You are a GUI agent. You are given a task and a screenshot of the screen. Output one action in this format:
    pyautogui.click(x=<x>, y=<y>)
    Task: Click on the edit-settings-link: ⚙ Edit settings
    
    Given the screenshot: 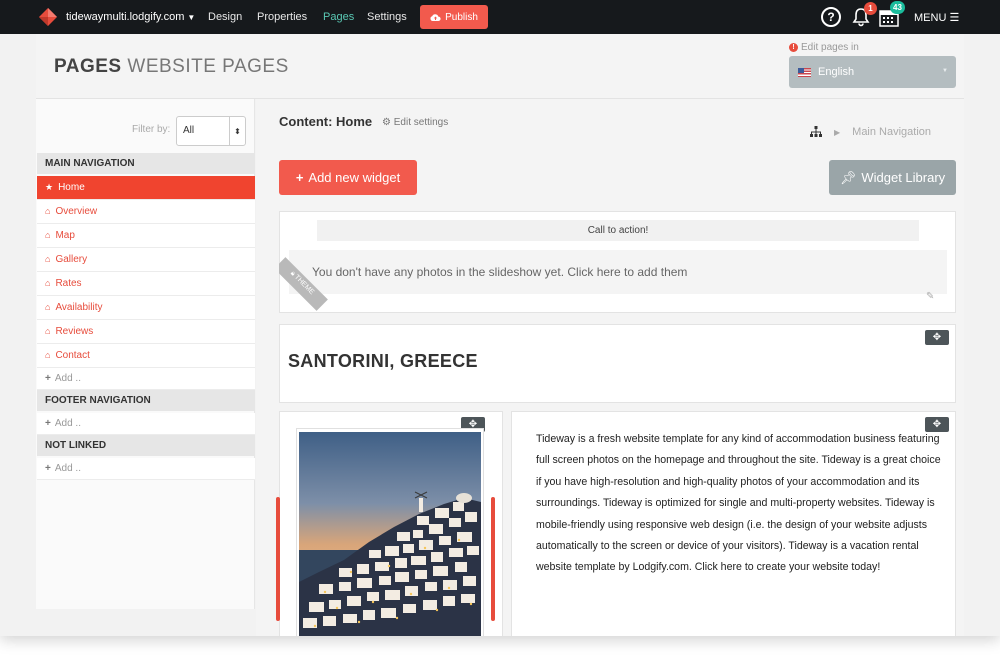 What is the action you would take?
    pyautogui.click(x=415, y=122)
    